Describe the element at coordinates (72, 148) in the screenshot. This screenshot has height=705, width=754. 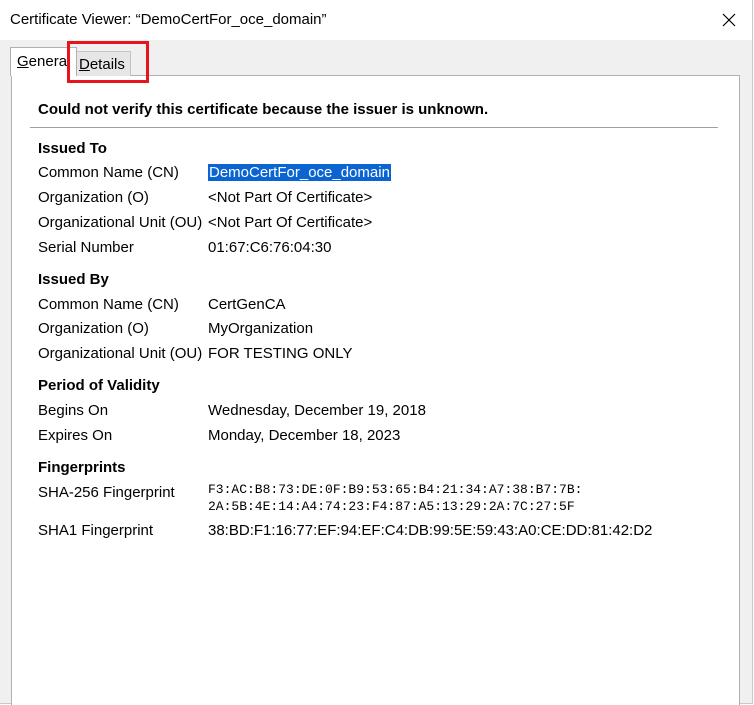
I see `issued-to-heading: Issued To` at that location.